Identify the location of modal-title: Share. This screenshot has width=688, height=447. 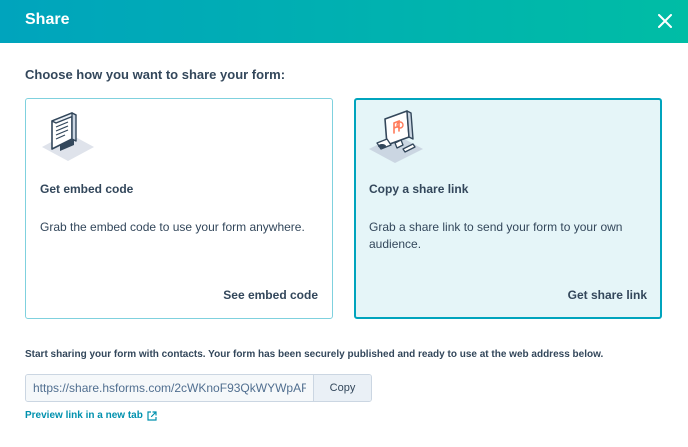
(47, 19).